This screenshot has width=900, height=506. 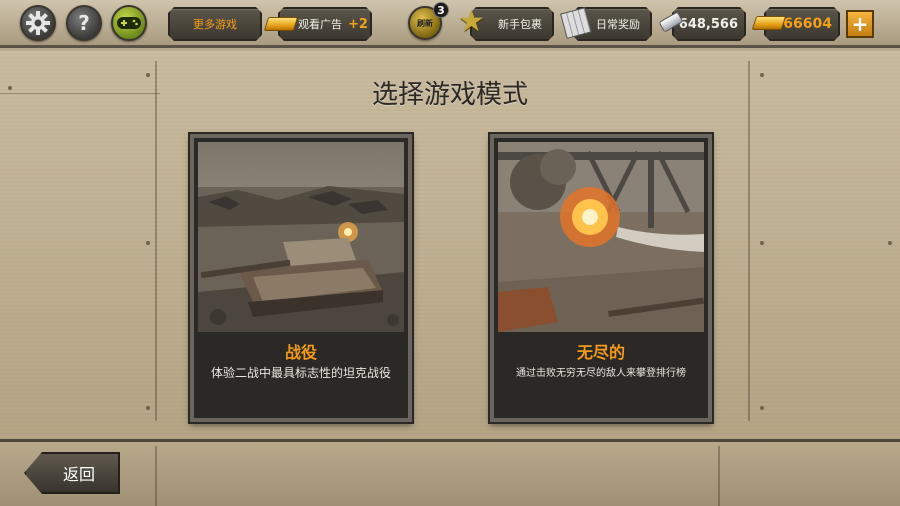 I want to click on refresh-count-badge: 3, so click(x=441, y=10).